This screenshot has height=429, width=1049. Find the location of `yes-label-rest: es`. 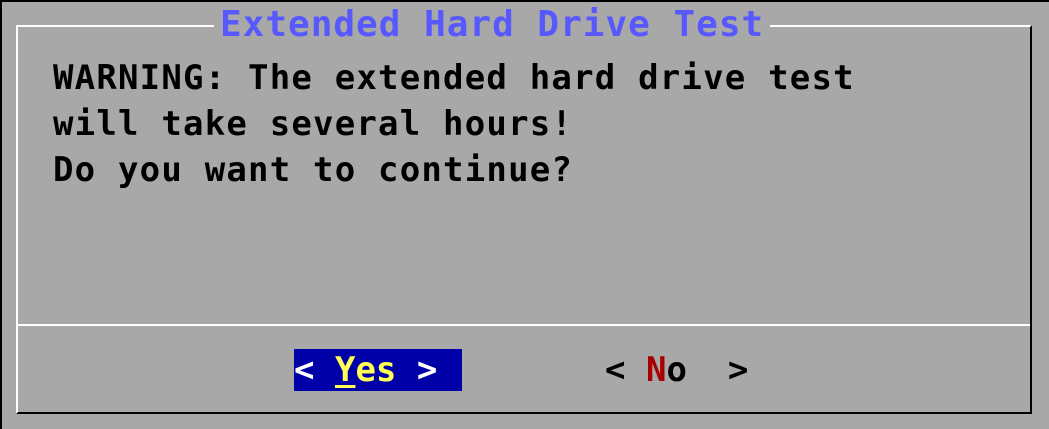

yes-label-rest: es is located at coordinates (376, 370).